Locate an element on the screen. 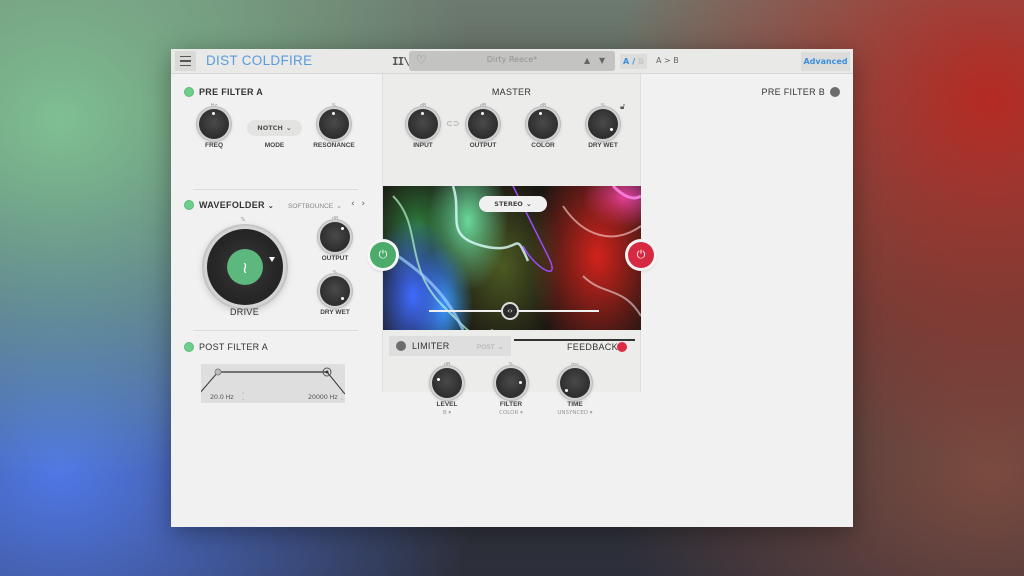  distortion-a-type-select: WAVEFOLDER ⌄ is located at coordinates (236, 205).